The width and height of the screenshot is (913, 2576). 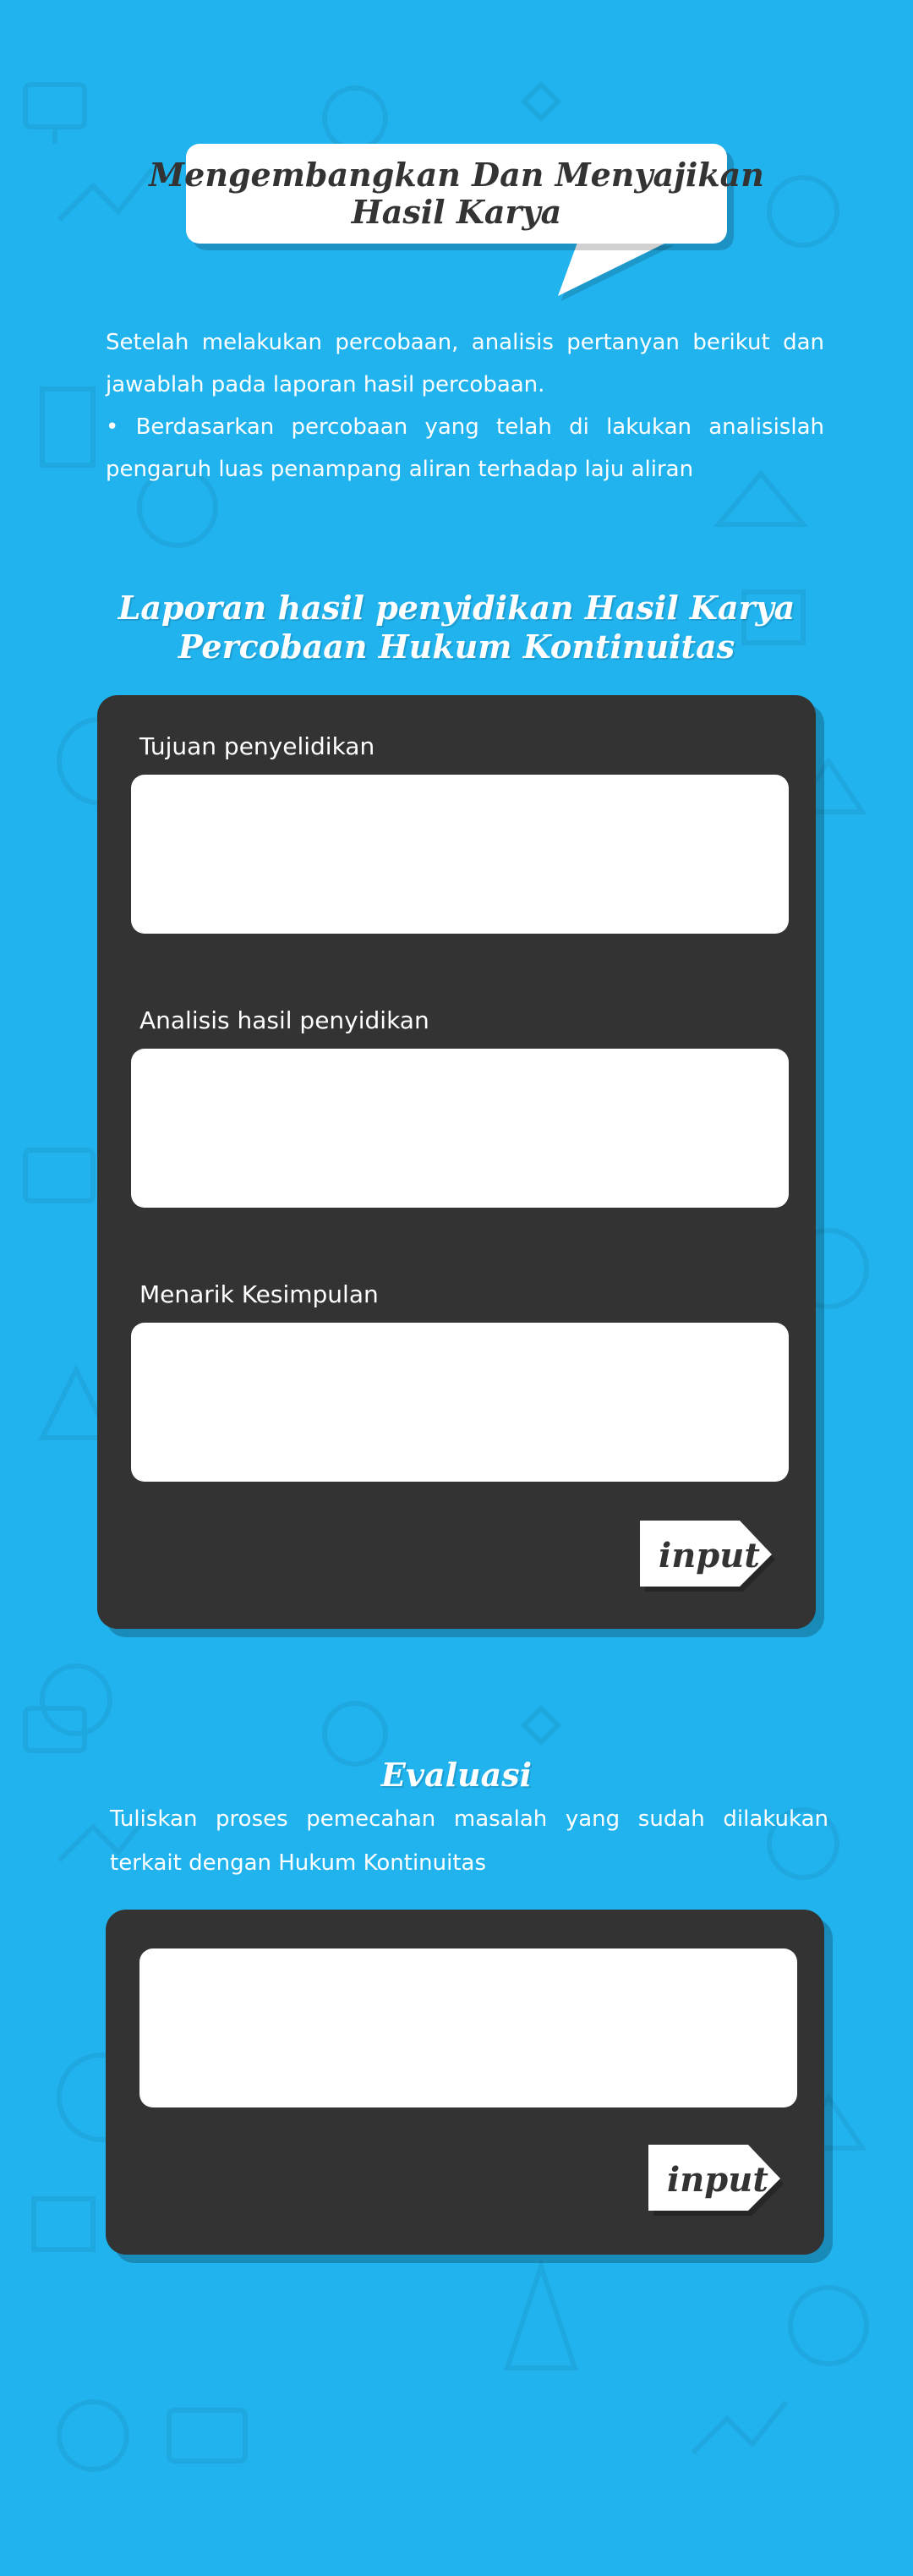 I want to click on evaluation-answer-field, so click(x=468, y=2027).